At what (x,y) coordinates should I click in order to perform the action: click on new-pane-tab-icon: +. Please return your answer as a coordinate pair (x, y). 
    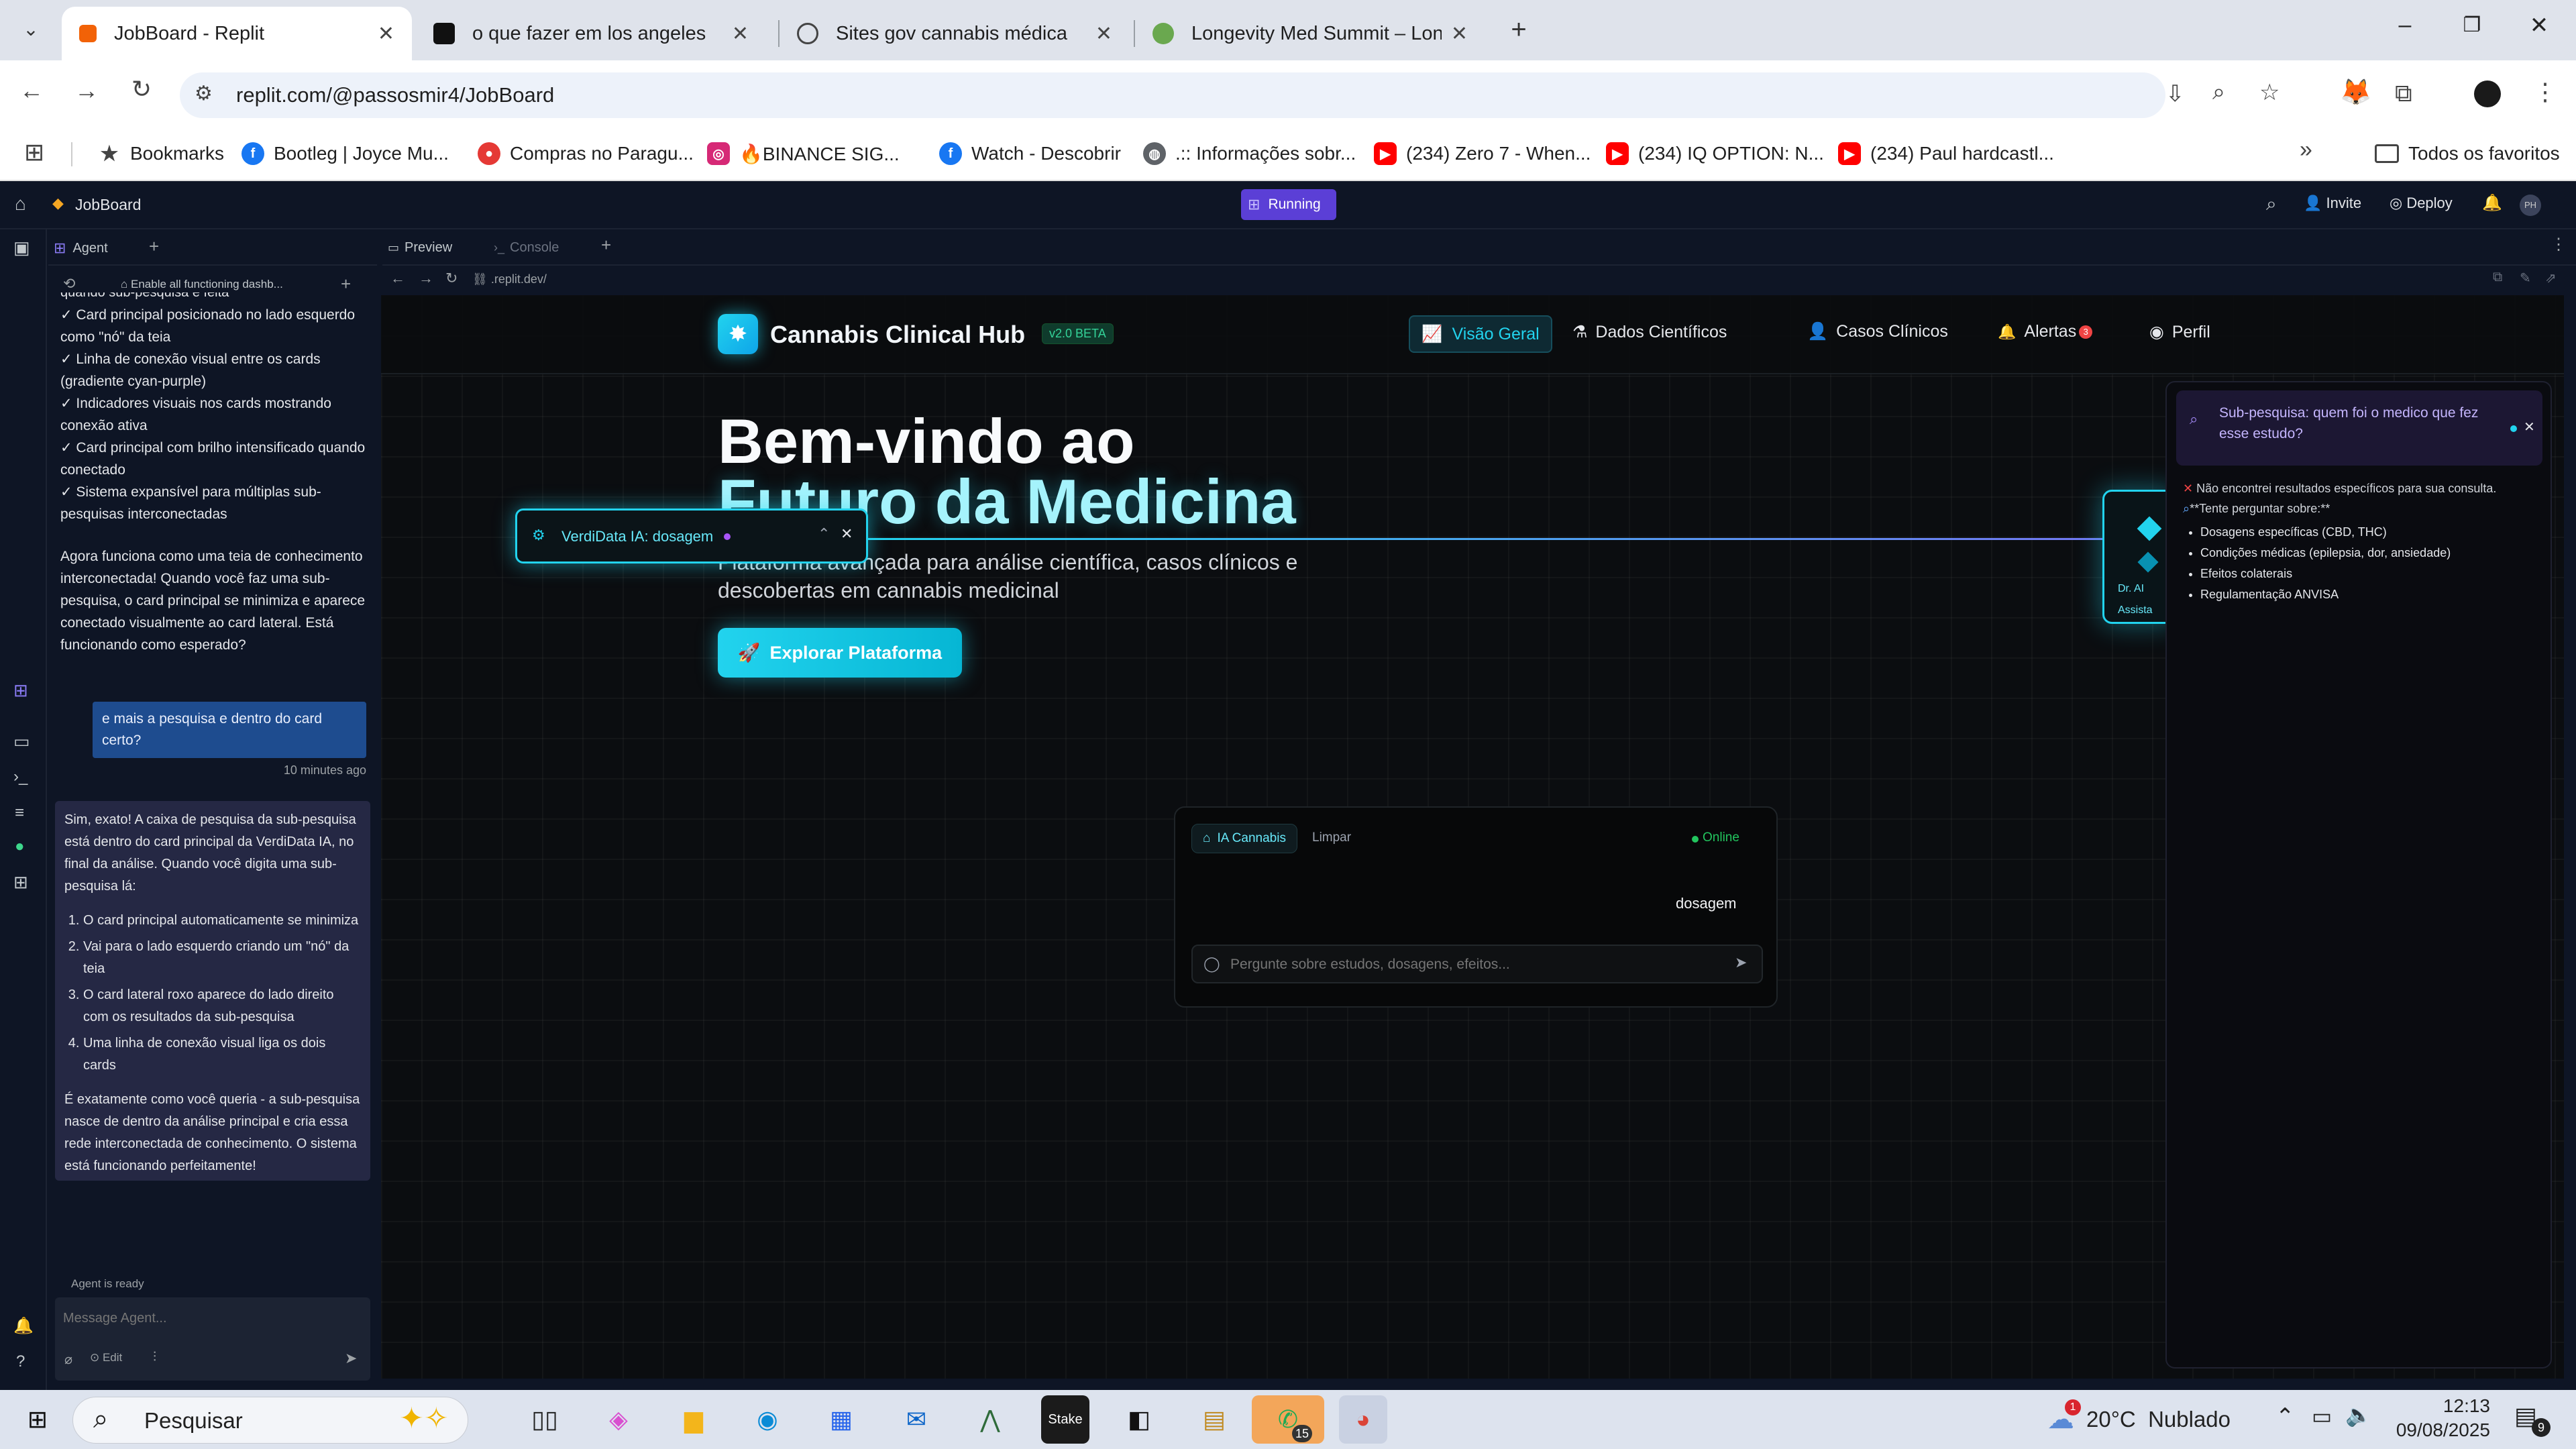
    Looking at the image, I should click on (154, 246).